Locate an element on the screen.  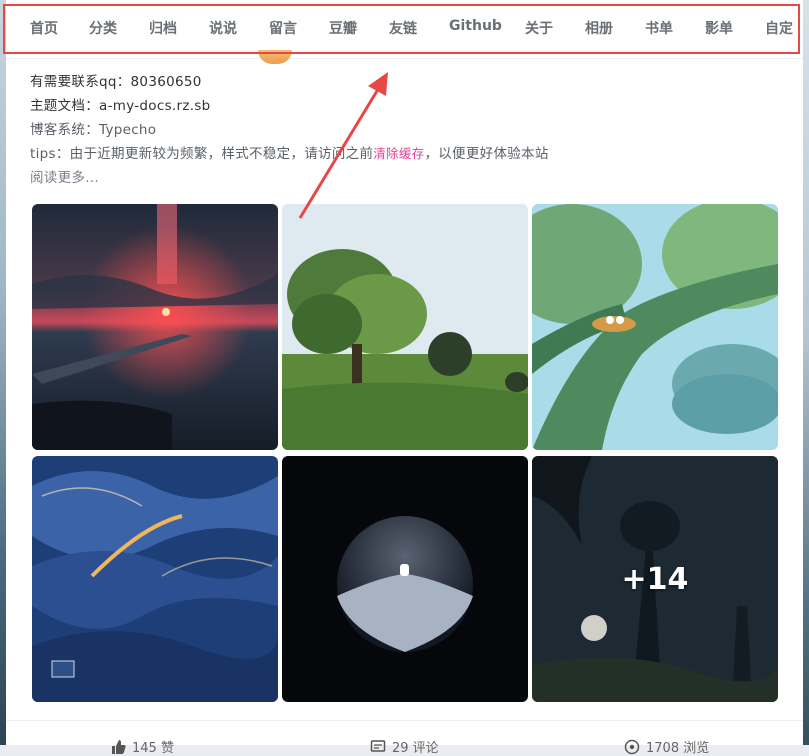
post-line-docs: 主题文档：a-my-docs.rz.sb is located at coordinates (120, 104).